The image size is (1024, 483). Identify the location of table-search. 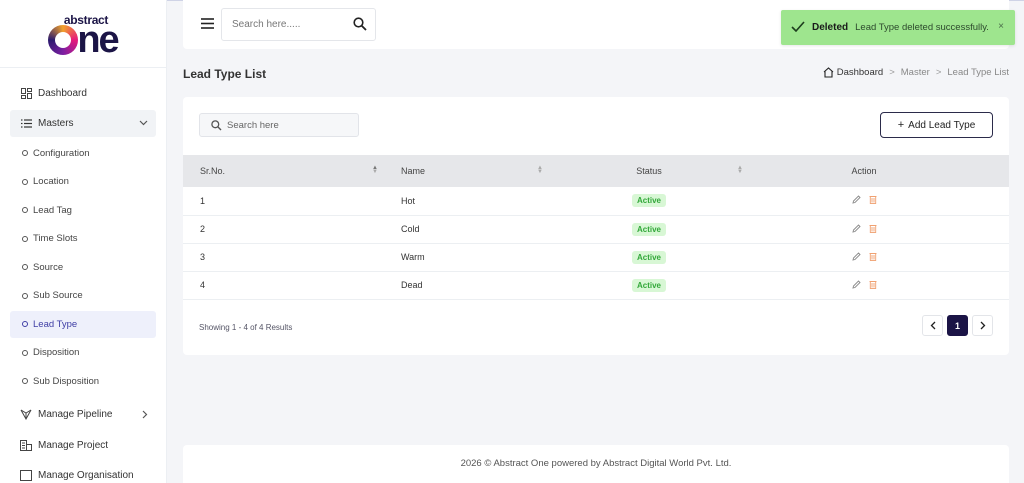
(279, 125).